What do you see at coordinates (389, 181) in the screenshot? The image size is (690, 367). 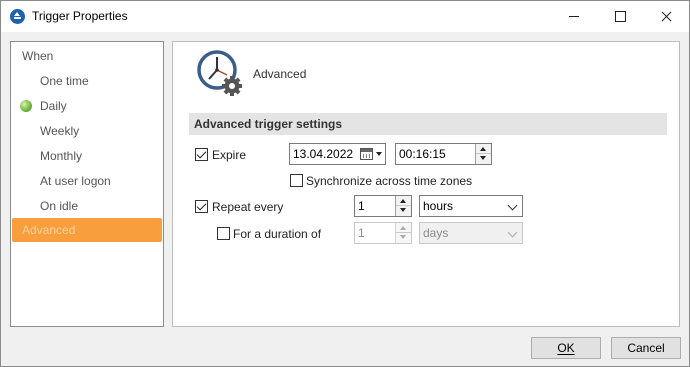 I see `sync-timezones-label: Synchronize across time zones` at bounding box center [389, 181].